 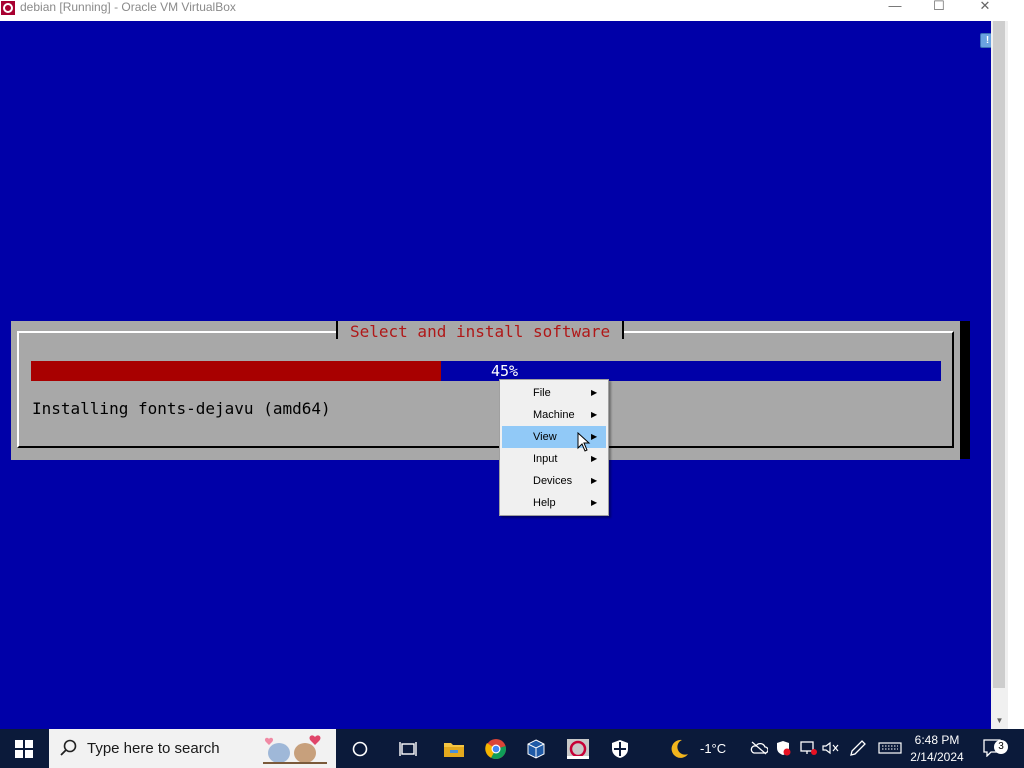 What do you see at coordinates (554, 393) in the screenshot?
I see `menu-item-file: File ▶` at bounding box center [554, 393].